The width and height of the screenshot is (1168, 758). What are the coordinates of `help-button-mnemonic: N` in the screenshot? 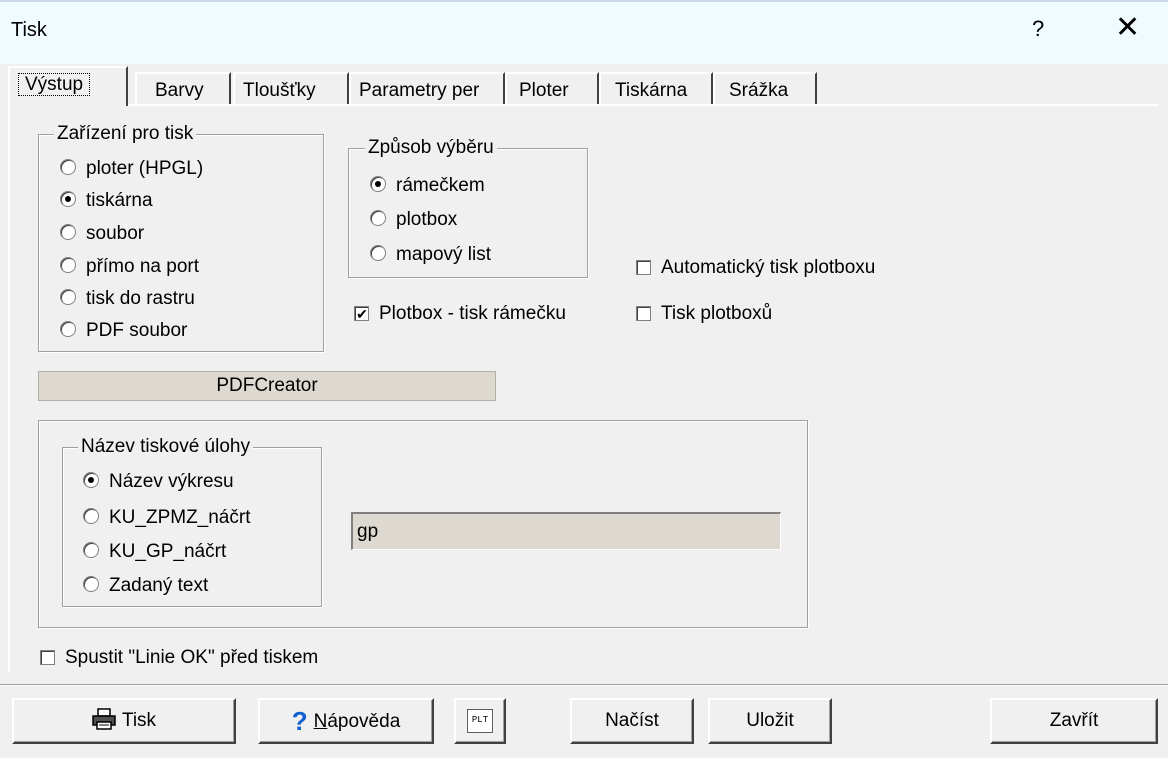 It's located at (320, 721).